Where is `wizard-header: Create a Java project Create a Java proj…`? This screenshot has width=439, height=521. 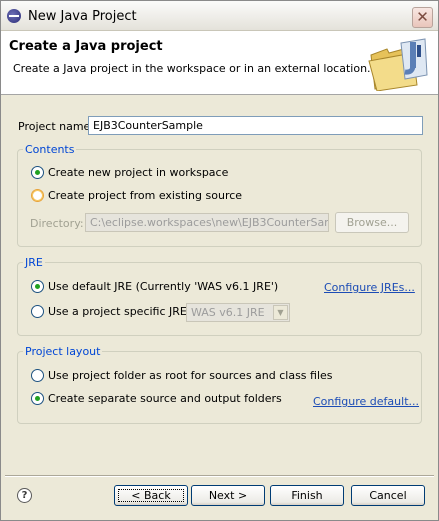
wizard-header: Create a Java project Create a Java proj… is located at coordinates (219, 63).